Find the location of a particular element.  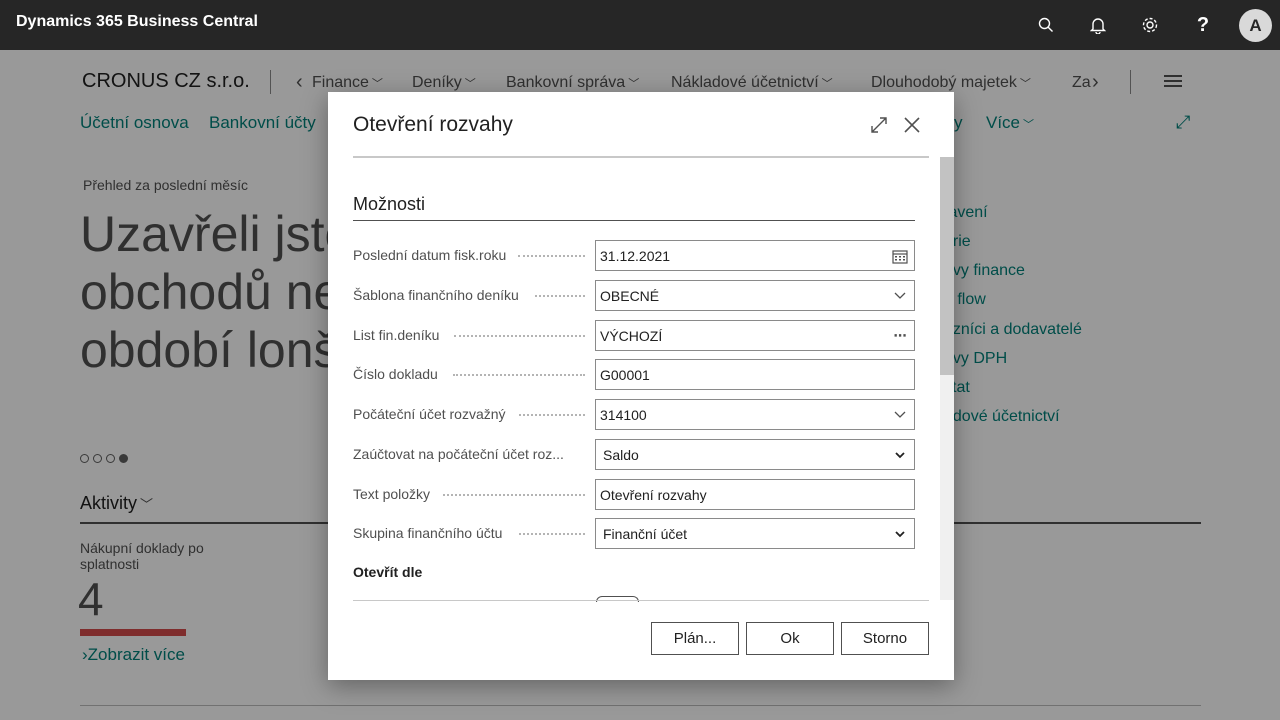

top-bar: Dynamics 365 Business Central ? A is located at coordinates (640, 25).